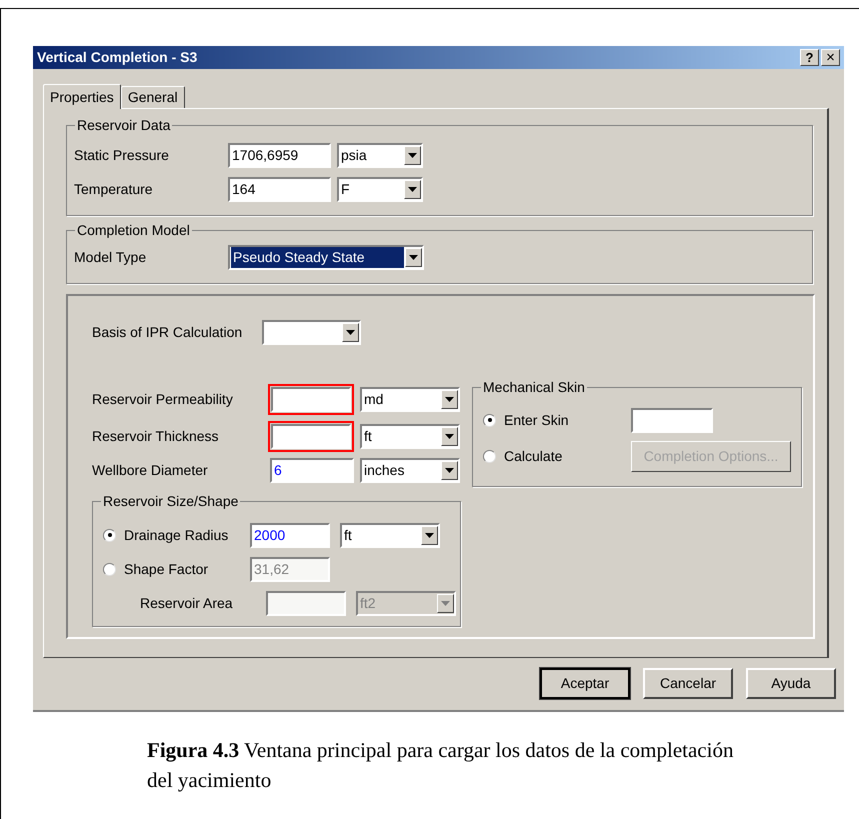 This screenshot has height=819, width=859. Describe the element at coordinates (311, 332) in the screenshot. I see `dropdown` at that location.